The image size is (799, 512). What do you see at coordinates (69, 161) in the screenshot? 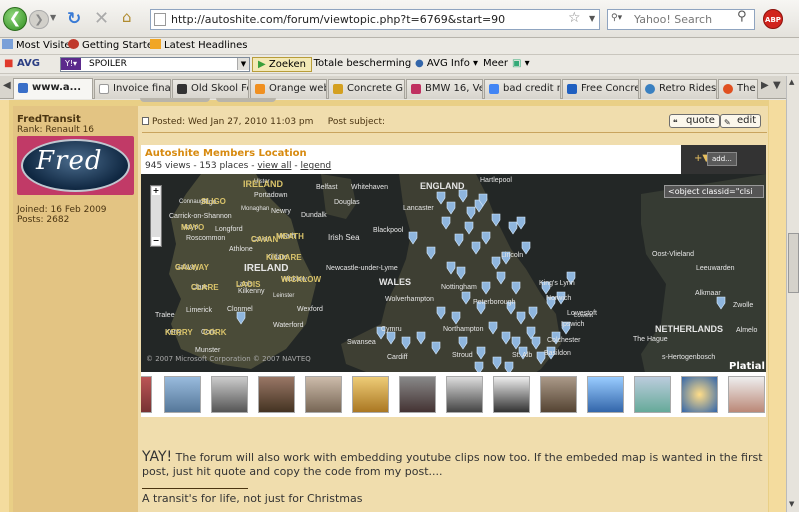
I see `avatar-text: Fred` at bounding box center [69, 161].